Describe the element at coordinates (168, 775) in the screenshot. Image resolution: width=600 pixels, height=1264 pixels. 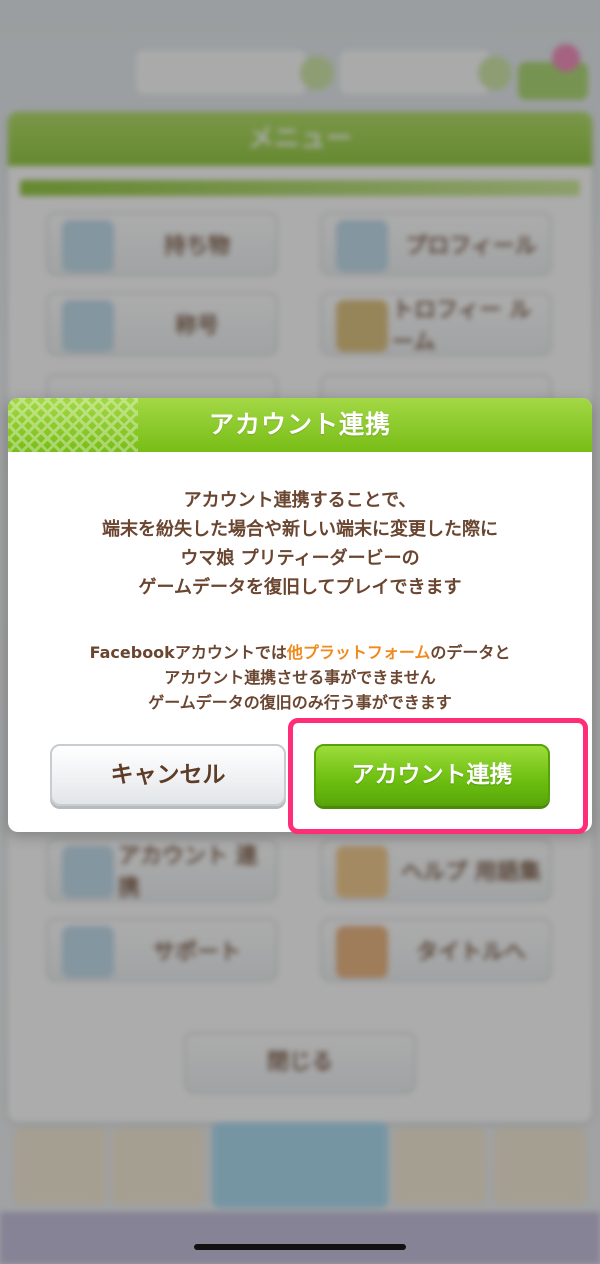
I see `cancel-button: キャンセル` at that location.